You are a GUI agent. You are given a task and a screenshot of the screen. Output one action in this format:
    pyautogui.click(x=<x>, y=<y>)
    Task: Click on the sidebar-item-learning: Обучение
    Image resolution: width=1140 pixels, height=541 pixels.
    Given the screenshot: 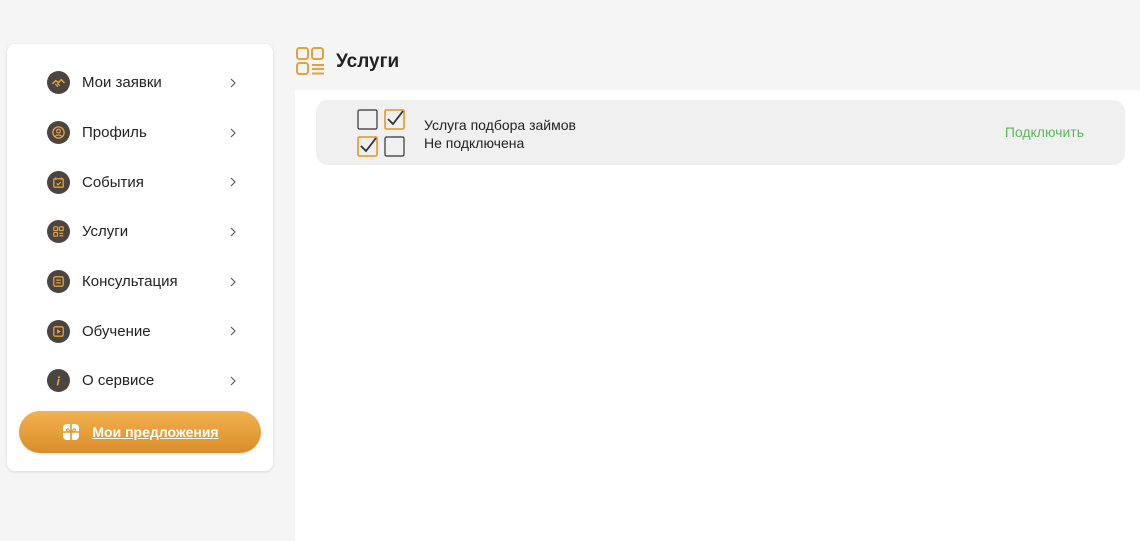 What is the action you would take?
    pyautogui.click(x=140, y=331)
    